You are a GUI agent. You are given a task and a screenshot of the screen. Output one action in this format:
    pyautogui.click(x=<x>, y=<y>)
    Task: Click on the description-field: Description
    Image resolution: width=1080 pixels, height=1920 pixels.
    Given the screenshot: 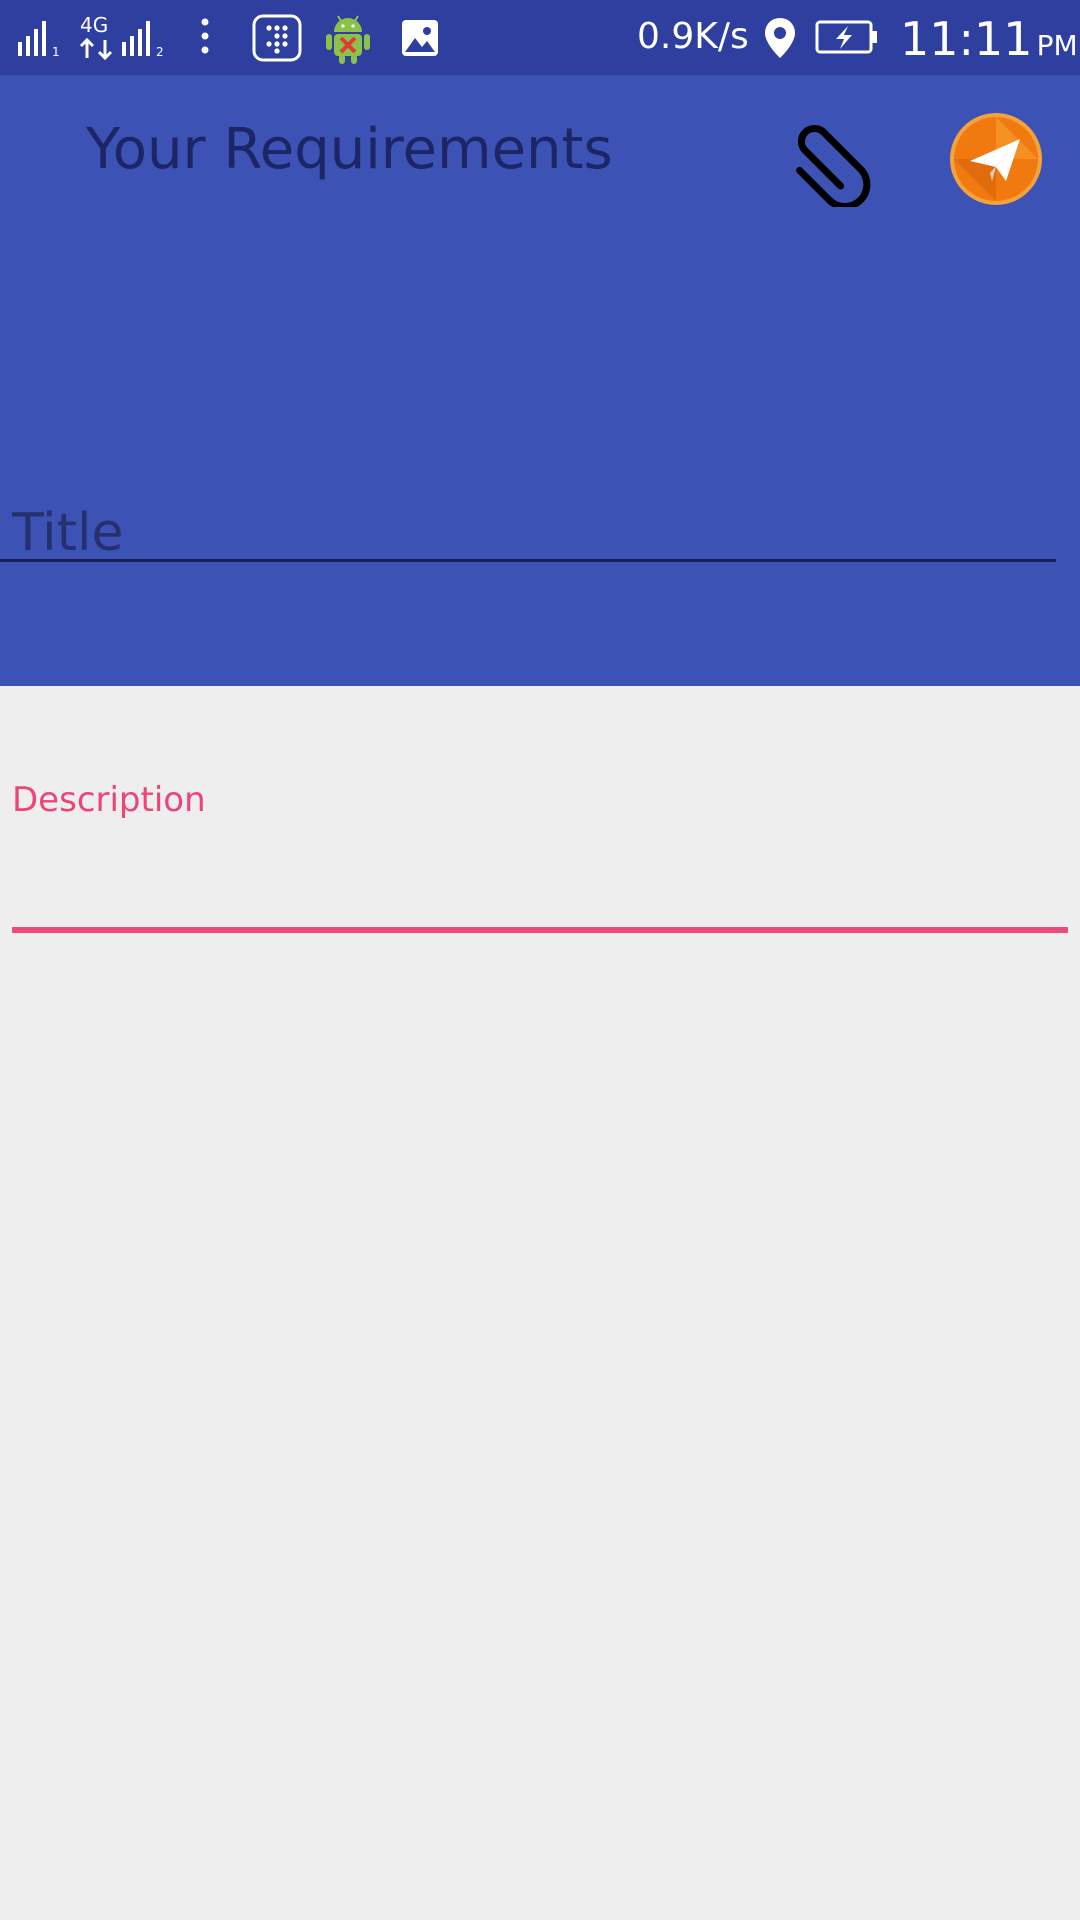 What is the action you would take?
    pyautogui.click(x=540, y=860)
    